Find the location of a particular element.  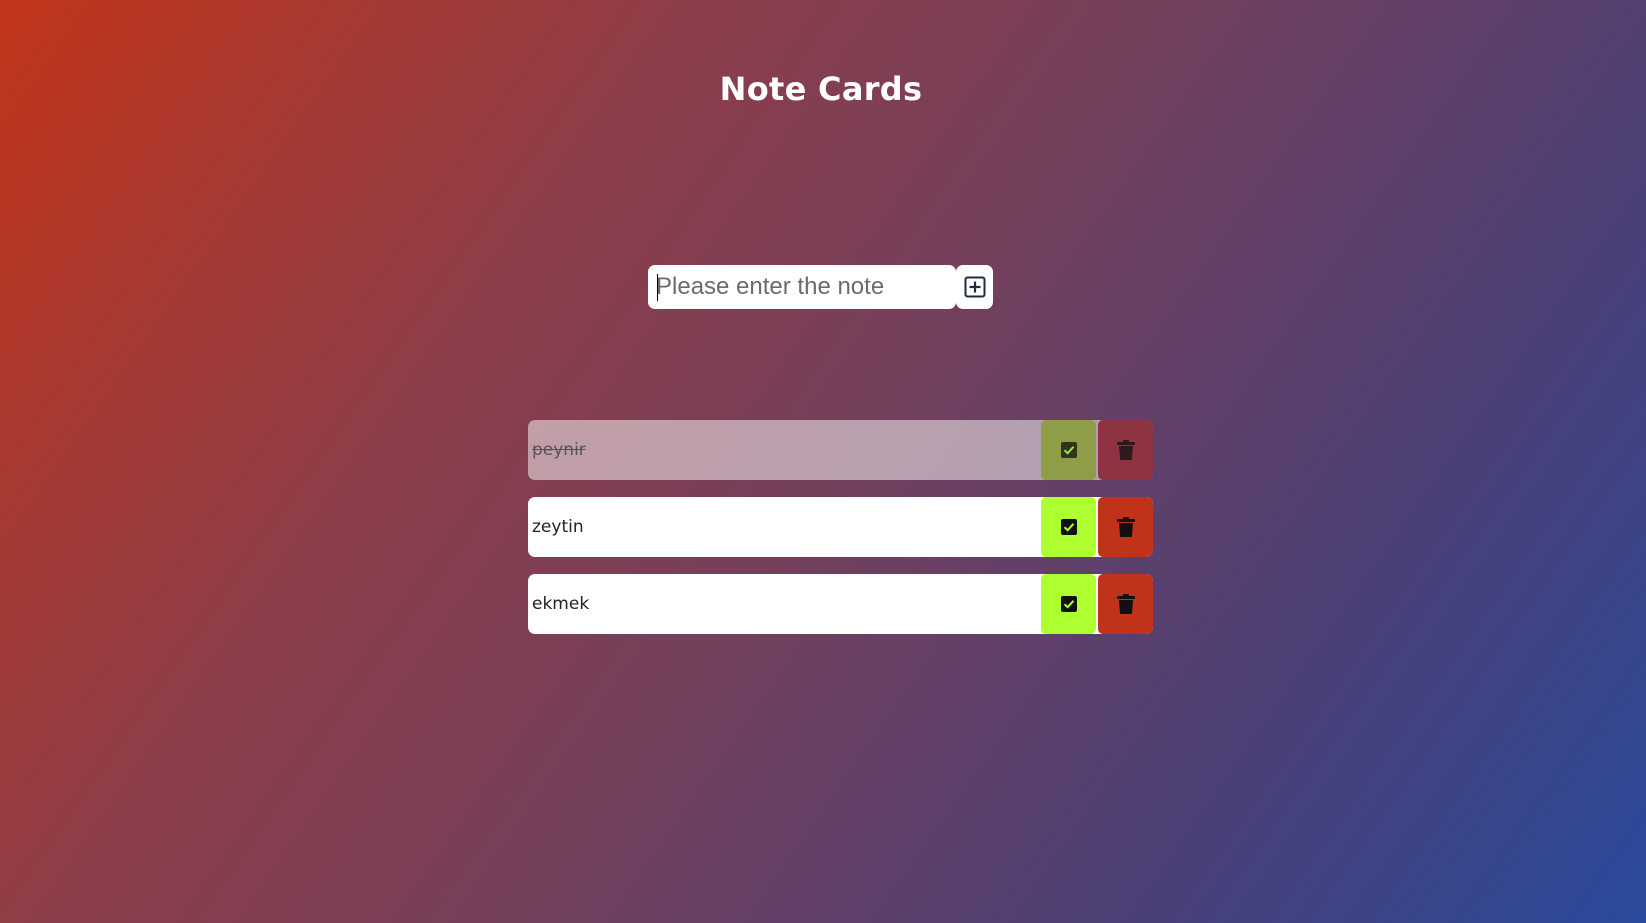

note-card: peynir is located at coordinates (840, 450).